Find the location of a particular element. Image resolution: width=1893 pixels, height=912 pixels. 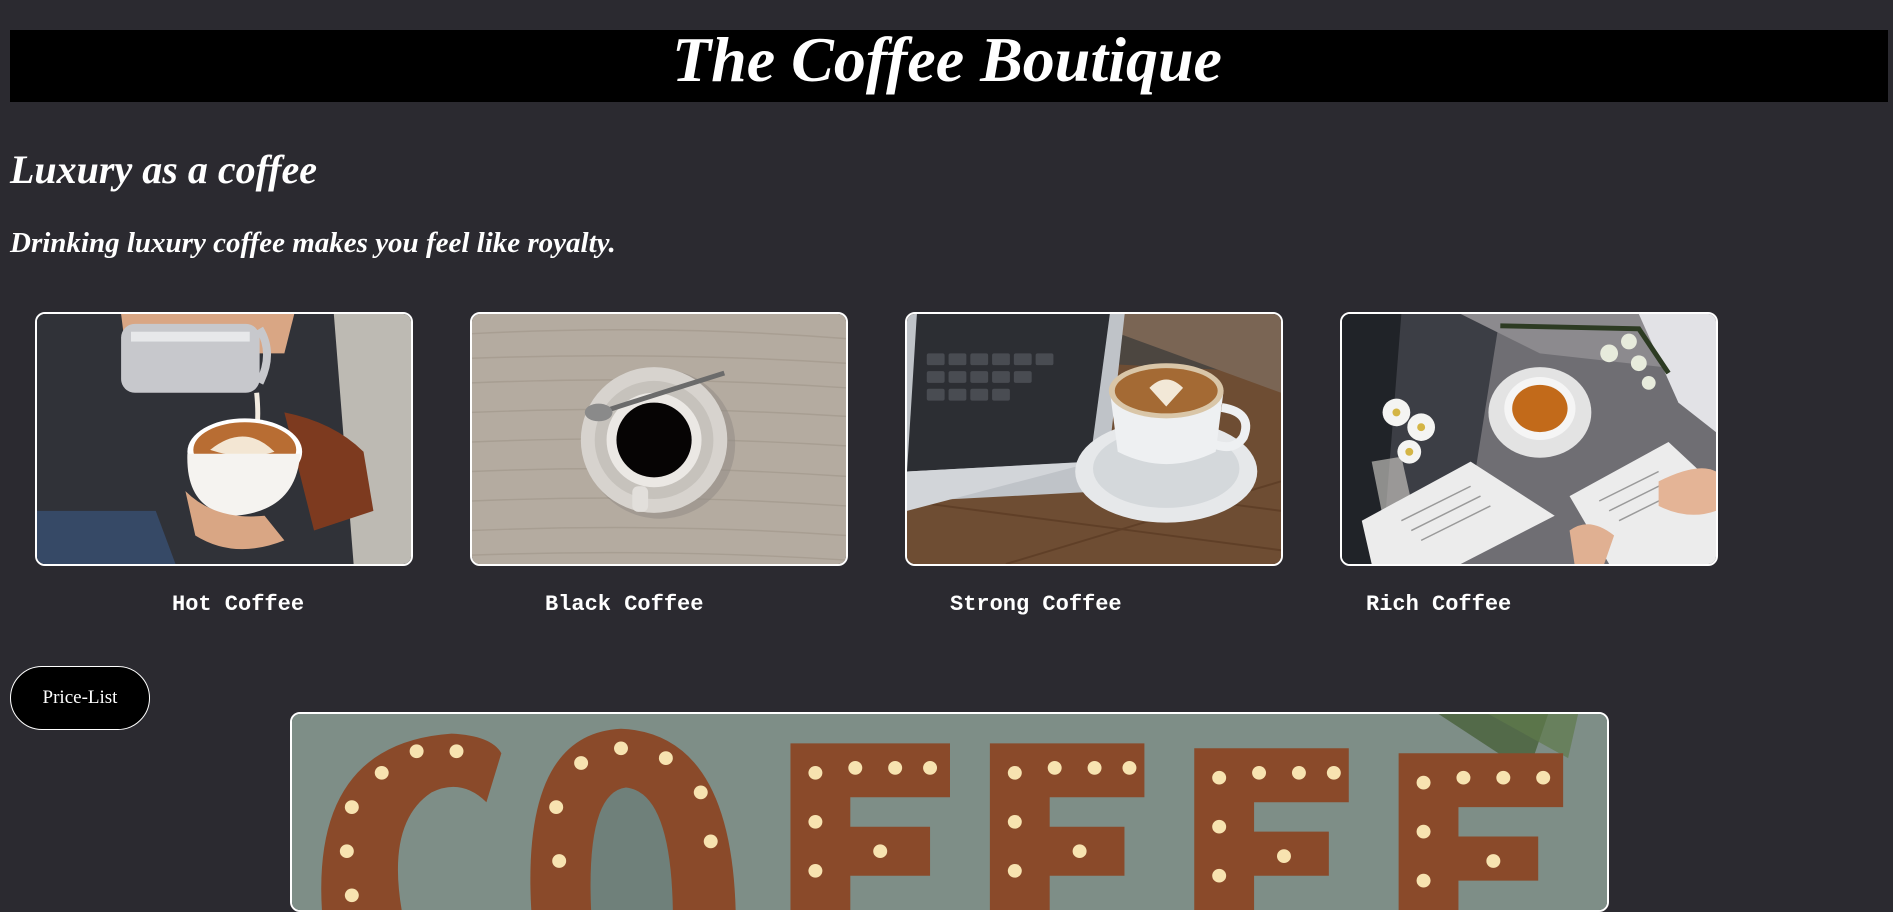

price-list-button: Price-List is located at coordinates (80, 698).